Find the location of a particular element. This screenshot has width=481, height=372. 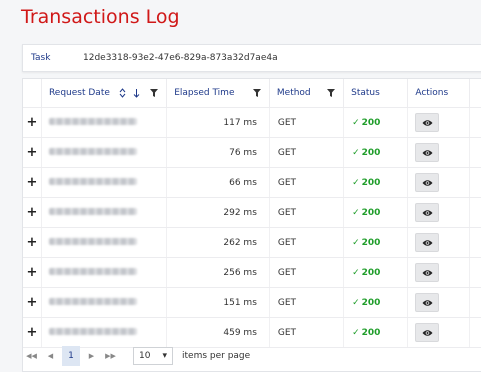

next-page-icon: ▶ is located at coordinates (91, 356).